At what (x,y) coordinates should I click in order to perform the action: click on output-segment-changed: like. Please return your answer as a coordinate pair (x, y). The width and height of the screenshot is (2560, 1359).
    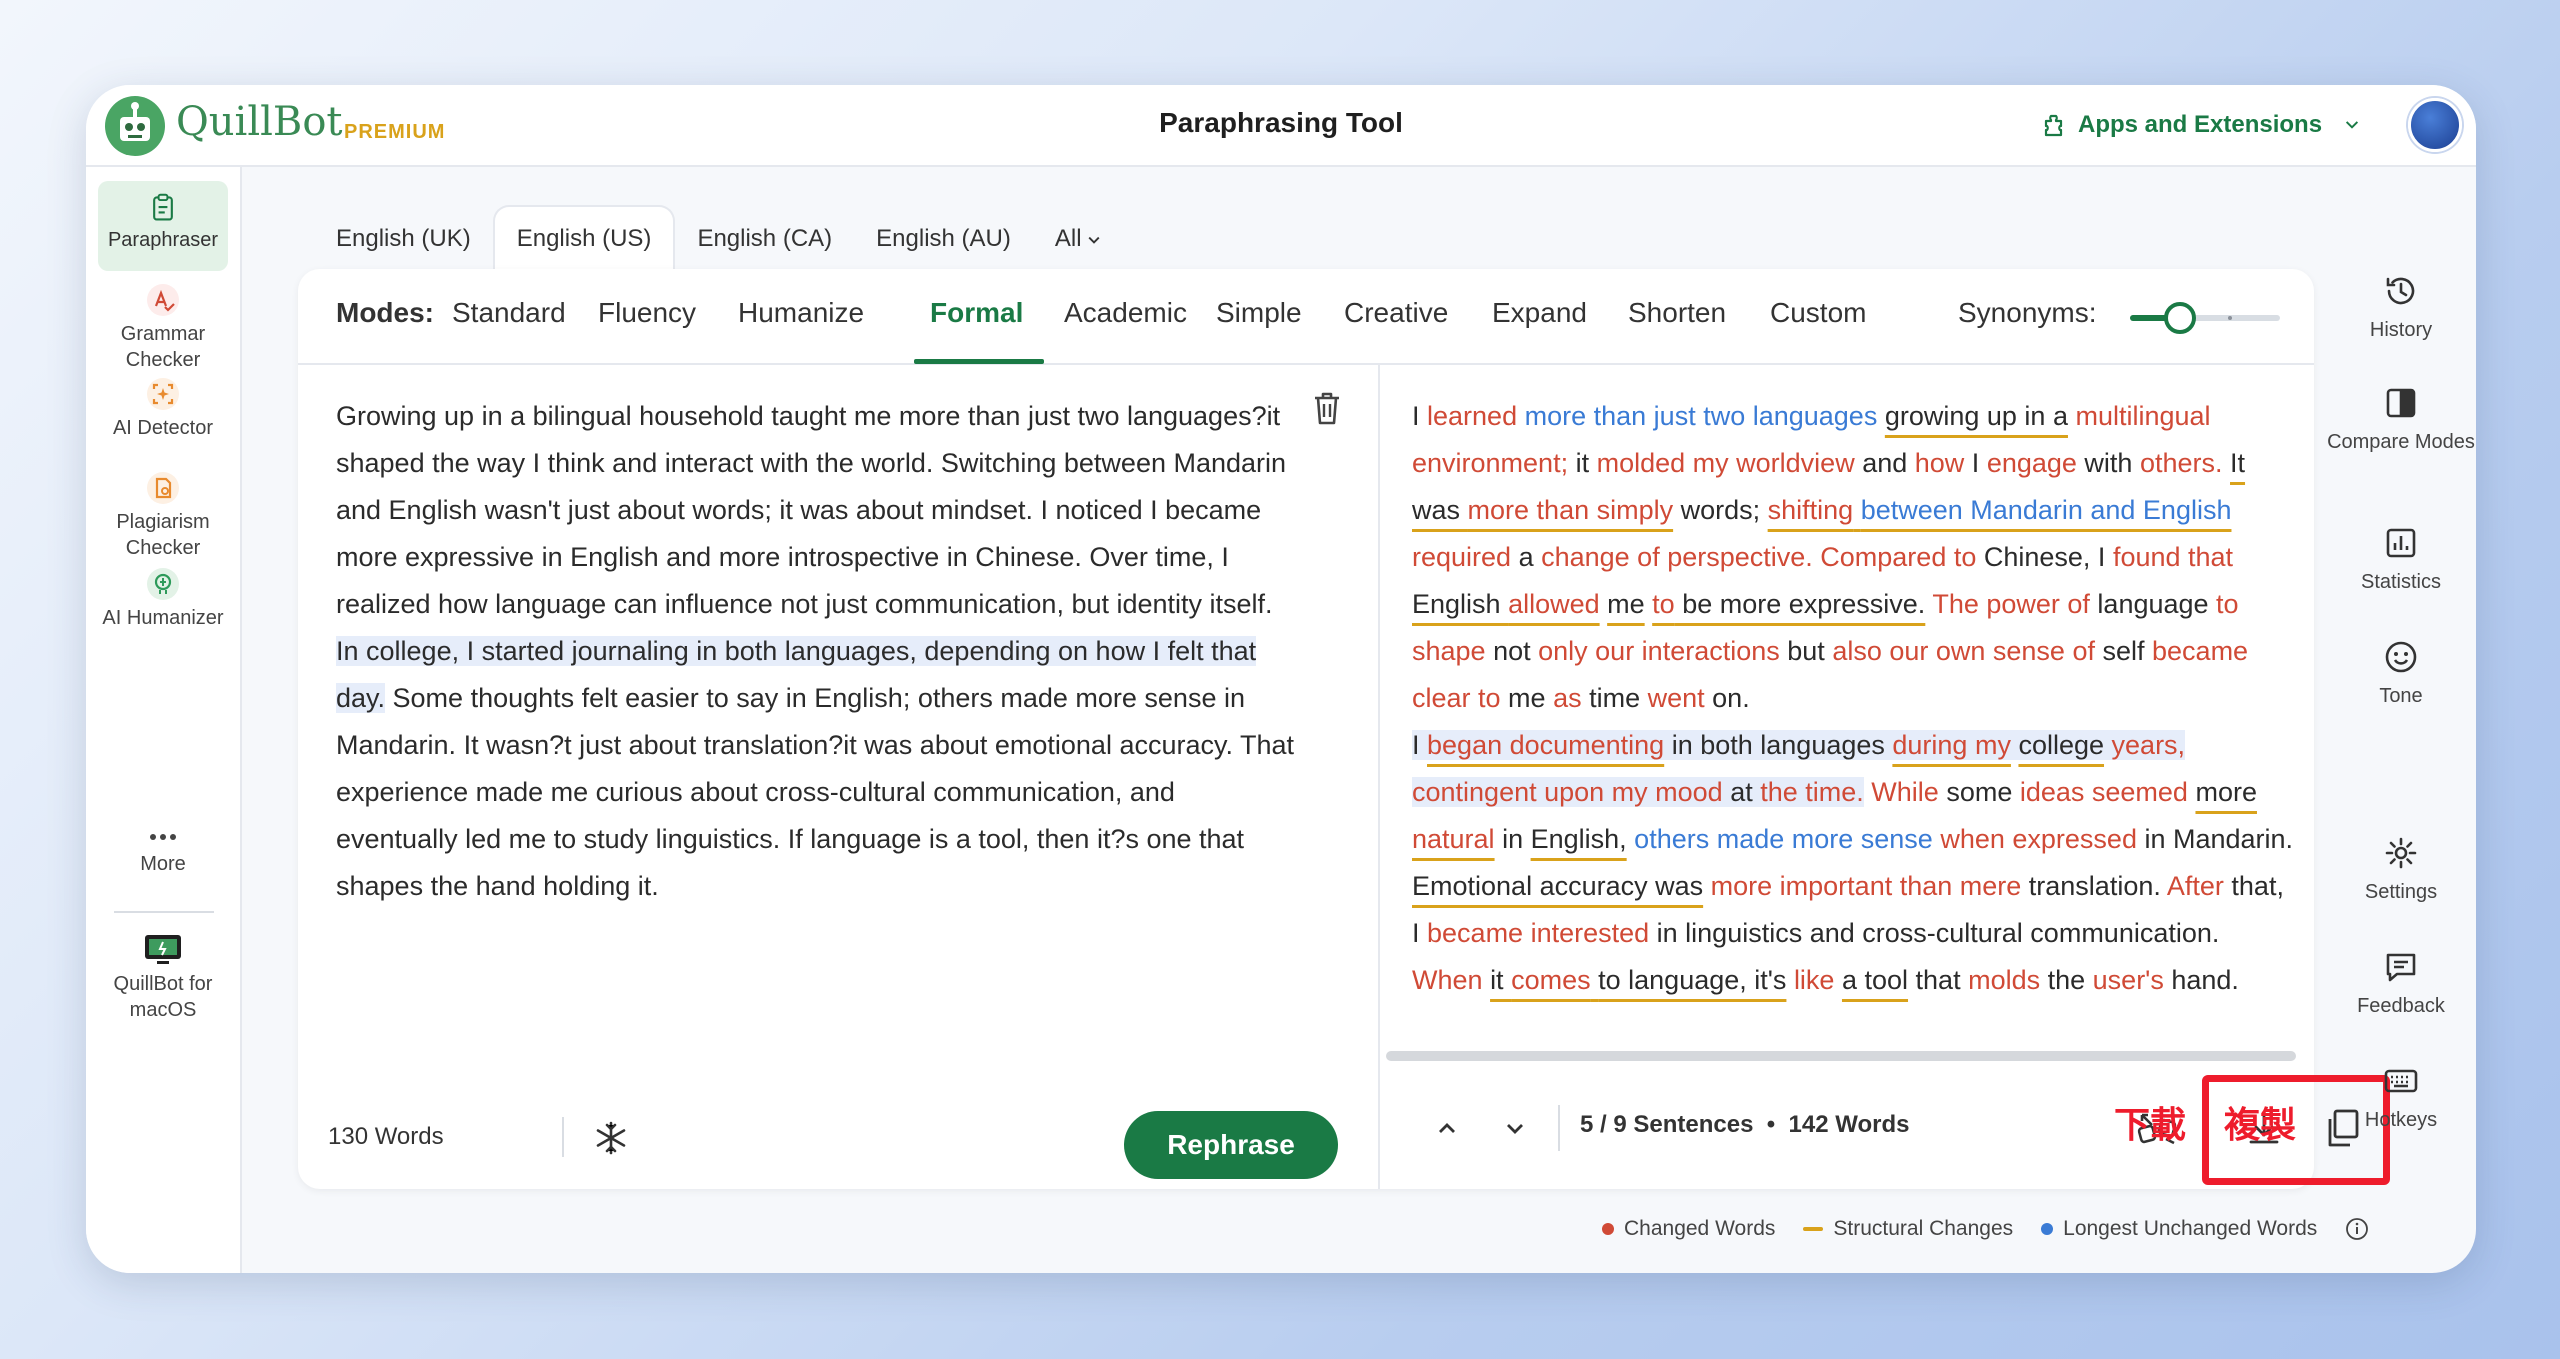
    Looking at the image, I should click on (1814, 980).